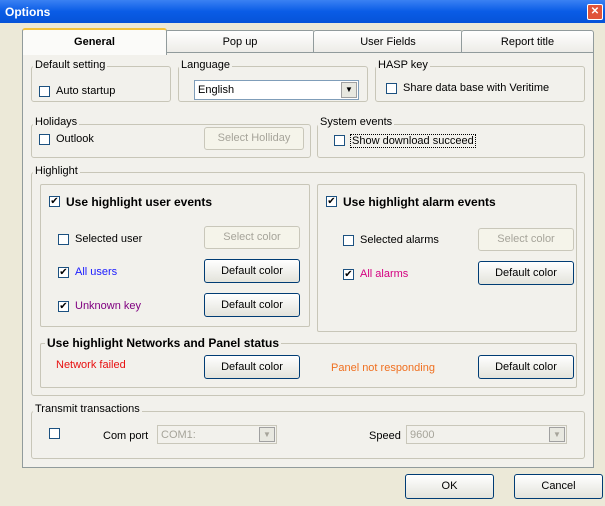  Describe the element at coordinates (56, 122) in the screenshot. I see `holidays-label: Holidays` at that location.